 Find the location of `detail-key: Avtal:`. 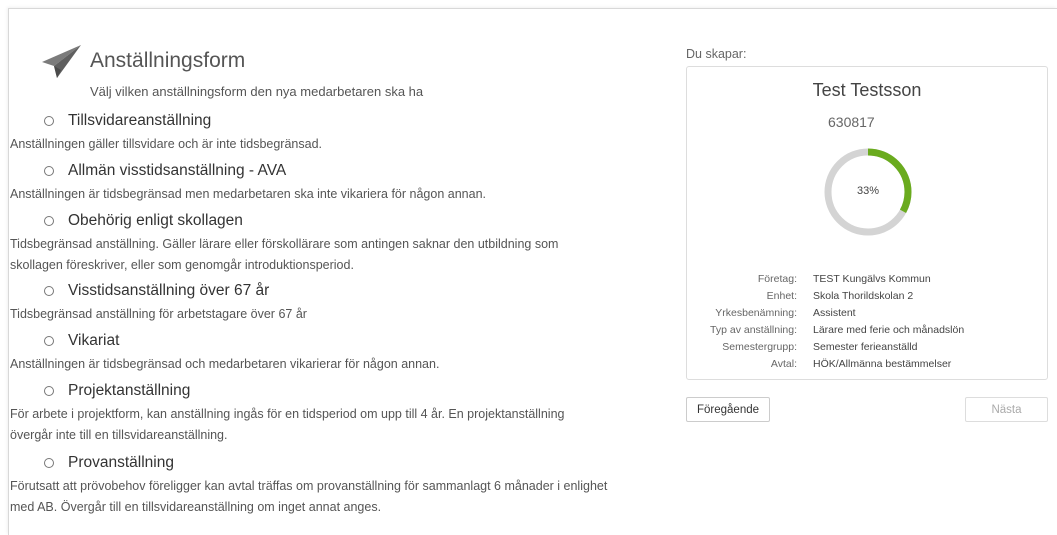

detail-key: Avtal: is located at coordinates (783, 364).